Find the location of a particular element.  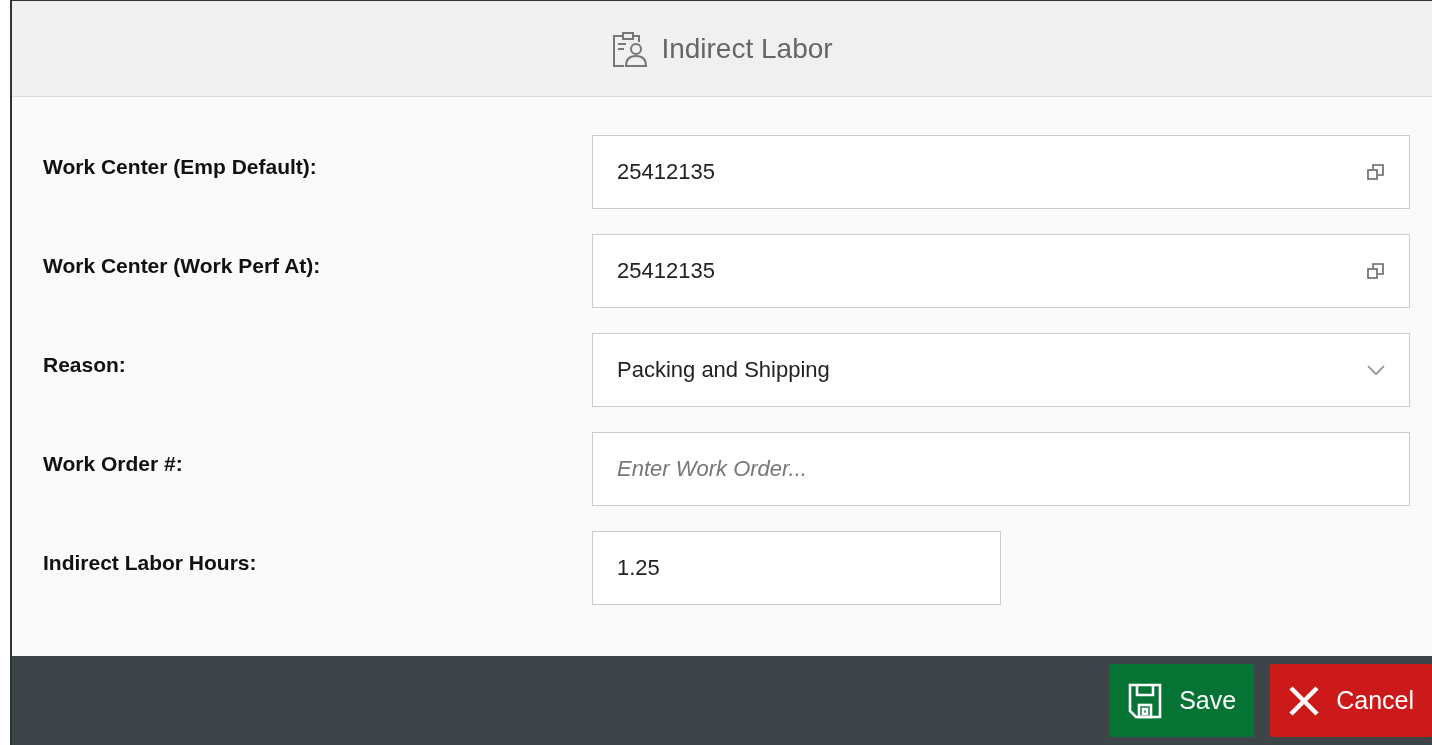

save-button: Save is located at coordinates (1182, 700).